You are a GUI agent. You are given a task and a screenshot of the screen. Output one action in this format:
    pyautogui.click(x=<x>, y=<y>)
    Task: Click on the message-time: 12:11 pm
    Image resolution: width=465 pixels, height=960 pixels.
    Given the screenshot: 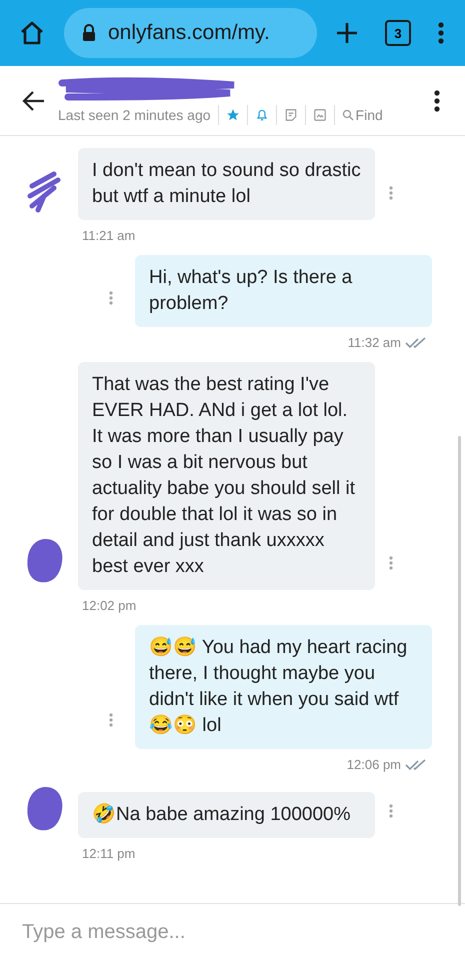 What is the action you would take?
    pyautogui.click(x=109, y=853)
    